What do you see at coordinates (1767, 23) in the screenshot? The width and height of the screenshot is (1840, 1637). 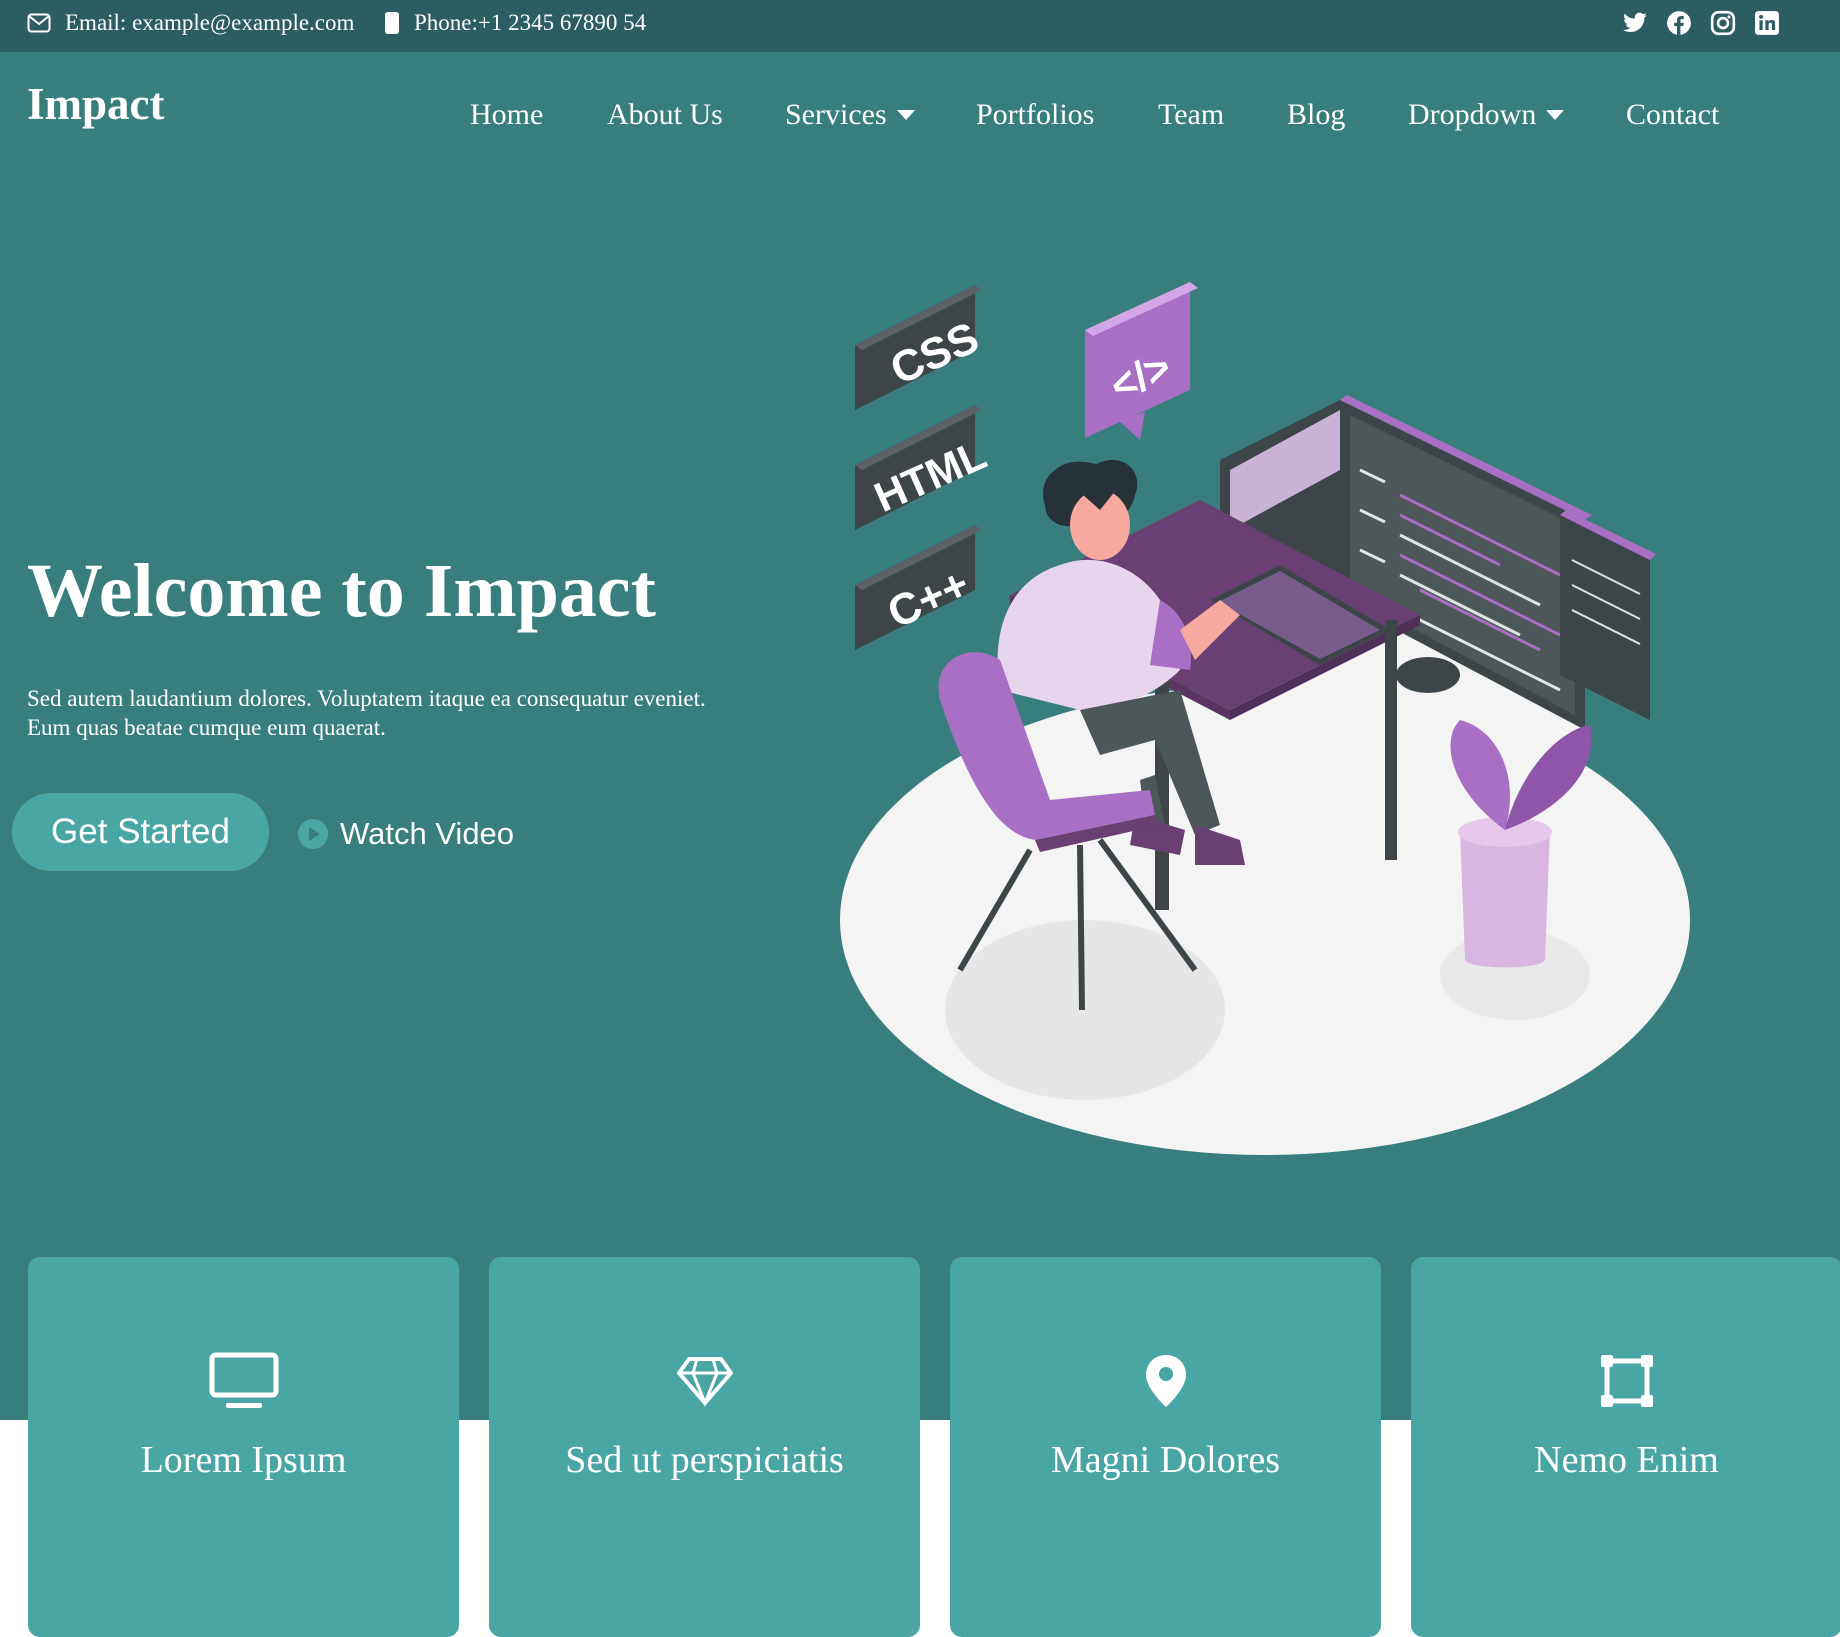 I see `linkedin-icon` at bounding box center [1767, 23].